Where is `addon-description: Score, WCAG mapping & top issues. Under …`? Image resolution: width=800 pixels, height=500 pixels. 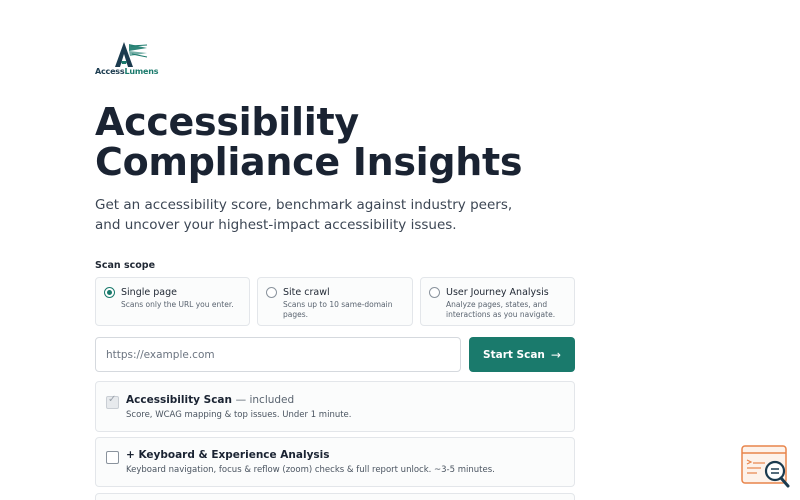 addon-description: Score, WCAG mapping & top issues. Under … is located at coordinates (239, 415).